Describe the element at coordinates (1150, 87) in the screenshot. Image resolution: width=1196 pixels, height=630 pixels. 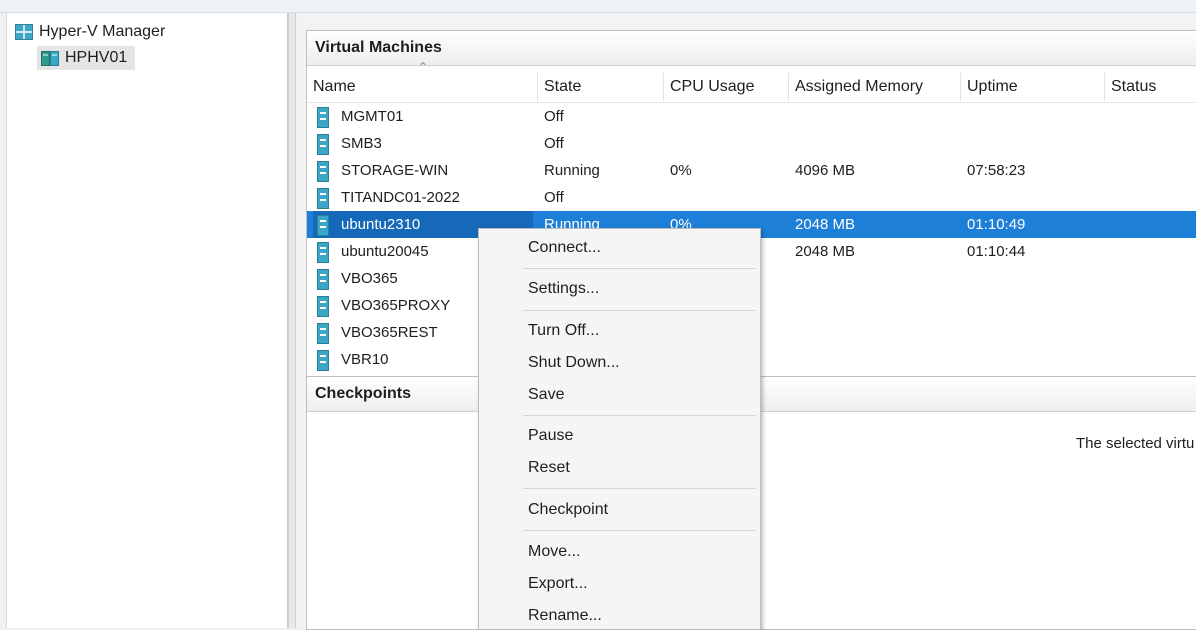
I see `column-header-status: Status` at that location.